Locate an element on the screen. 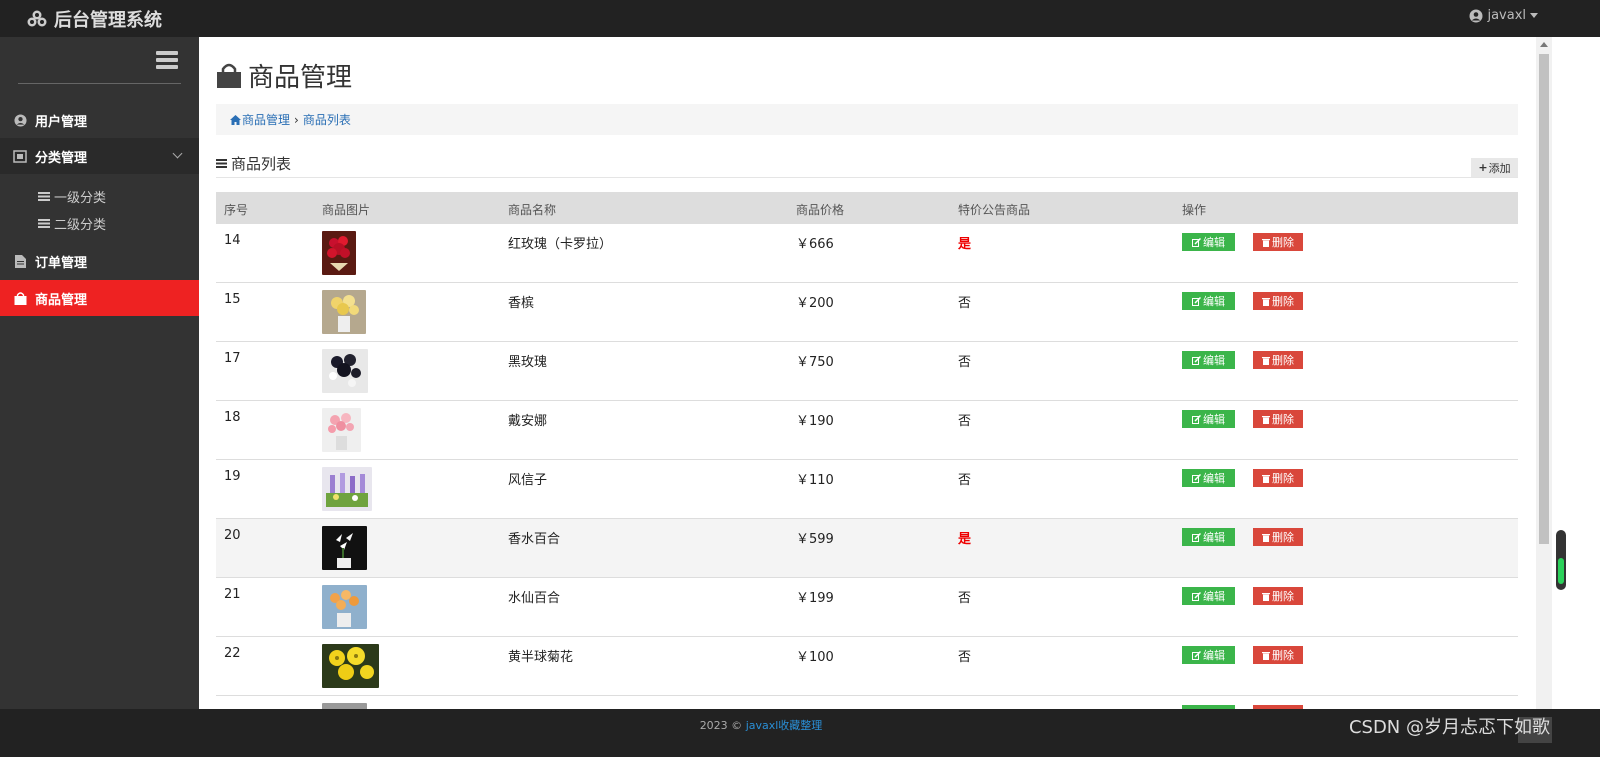  footer-link: javaxl收藏整理 is located at coordinates (784, 725).